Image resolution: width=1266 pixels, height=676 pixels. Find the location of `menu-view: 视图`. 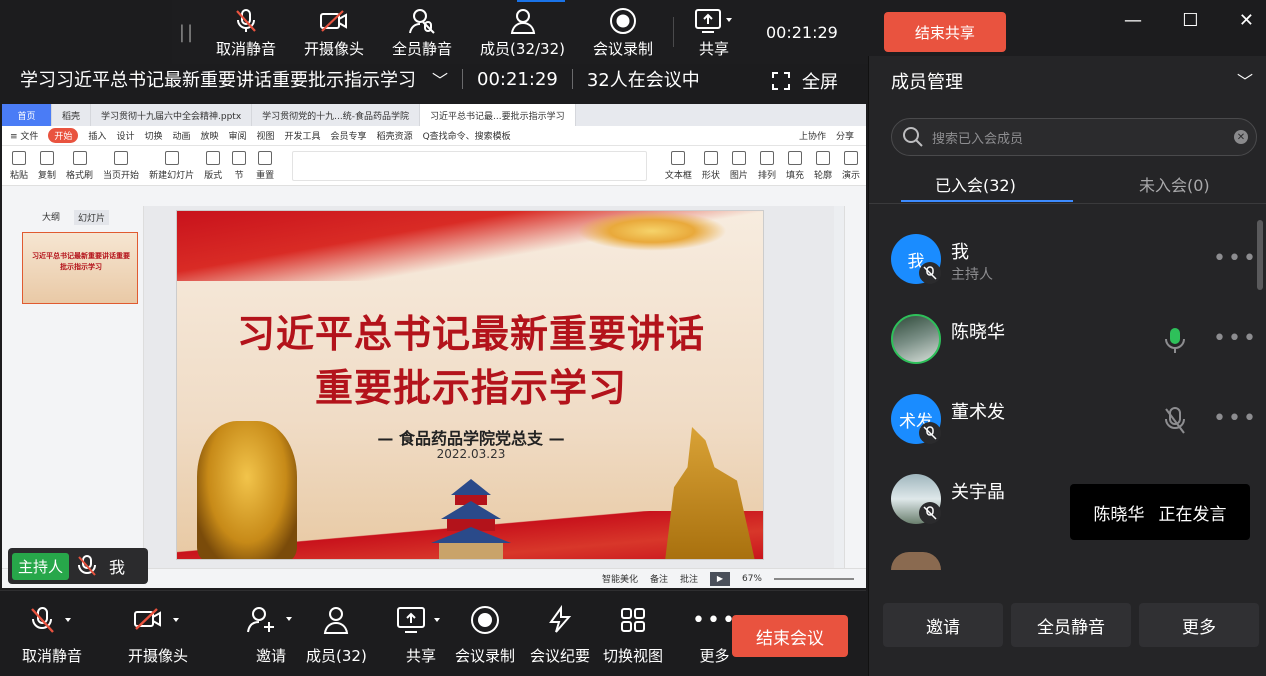

menu-view: 视图 is located at coordinates (266, 135).